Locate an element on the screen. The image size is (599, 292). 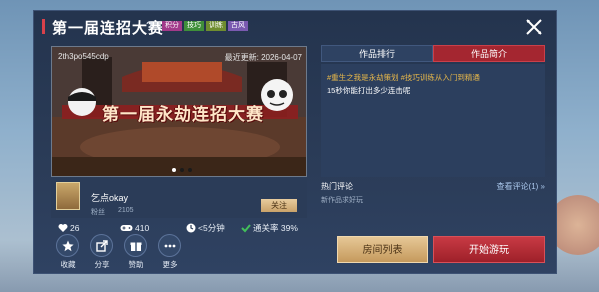
avatar is located at coordinates (68, 196).